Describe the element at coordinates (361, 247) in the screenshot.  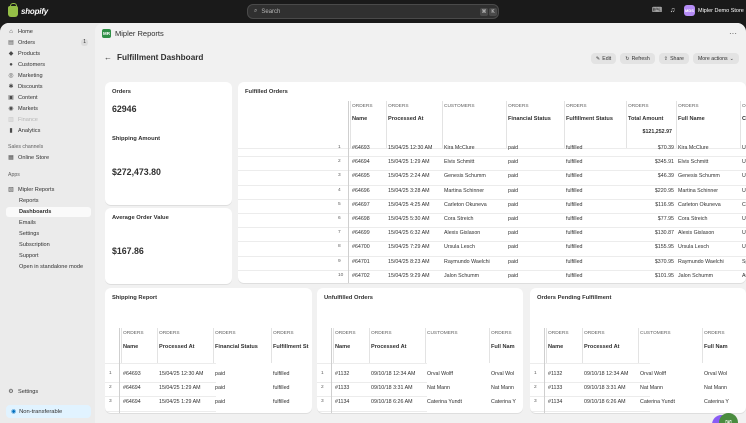
I see `table-cell: #64700` at that location.